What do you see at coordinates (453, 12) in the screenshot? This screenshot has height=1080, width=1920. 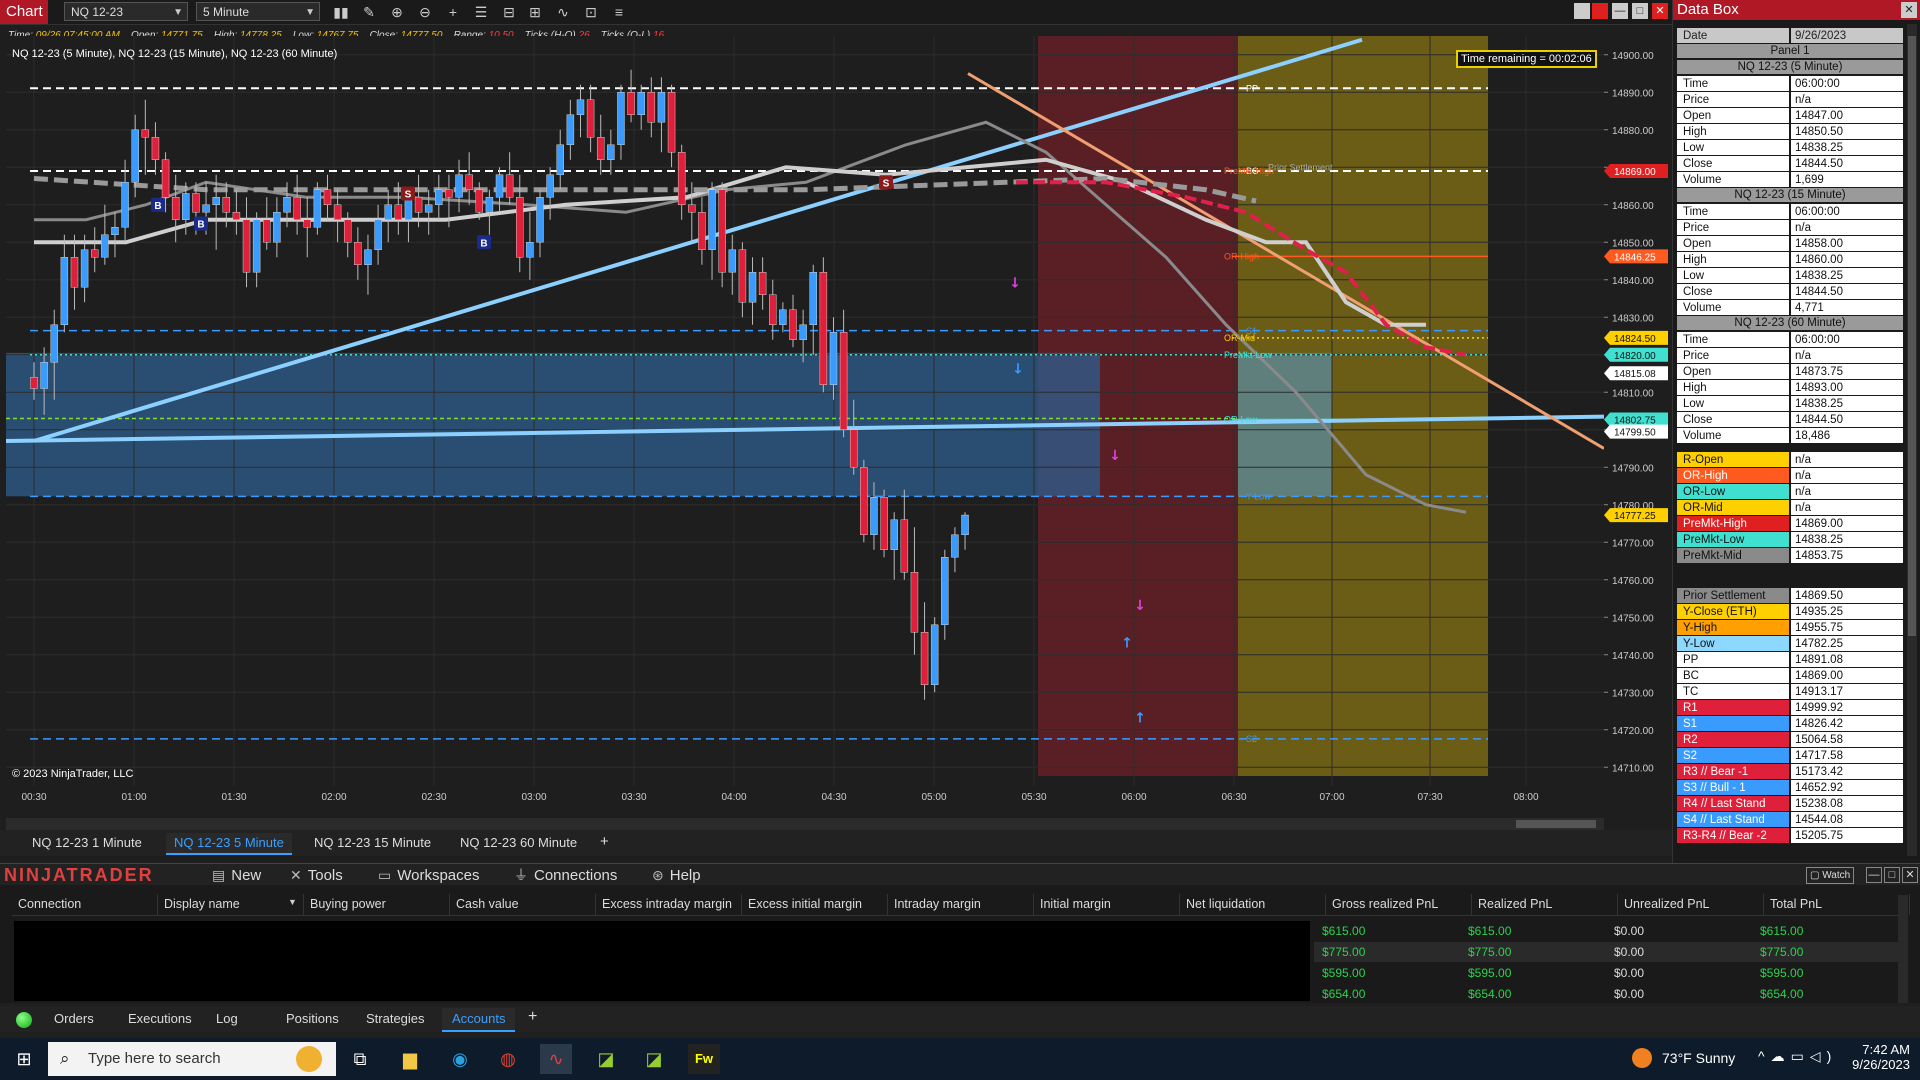 I see `crosshair-icon: +` at bounding box center [453, 12].